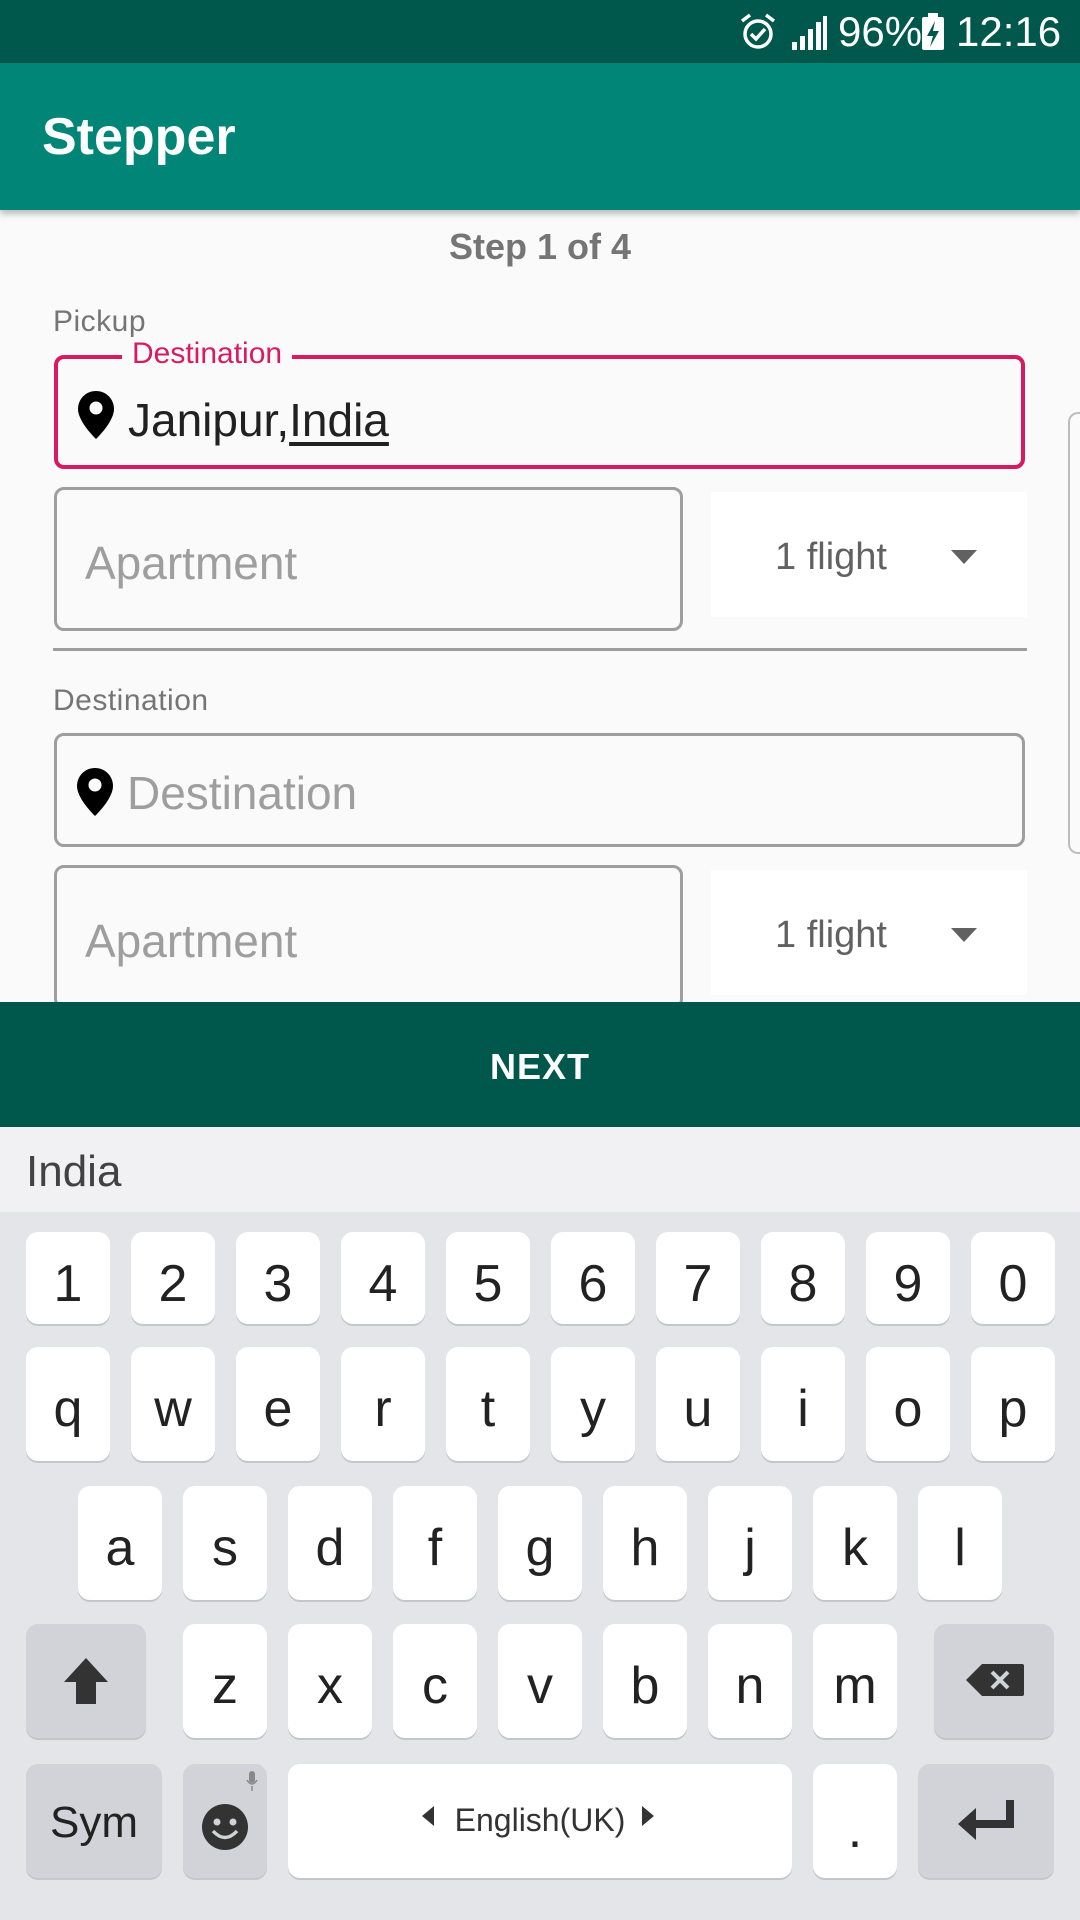 The width and height of the screenshot is (1080, 1920). I want to click on pickup-destination-field: Destination Janipur,India, so click(539, 403).